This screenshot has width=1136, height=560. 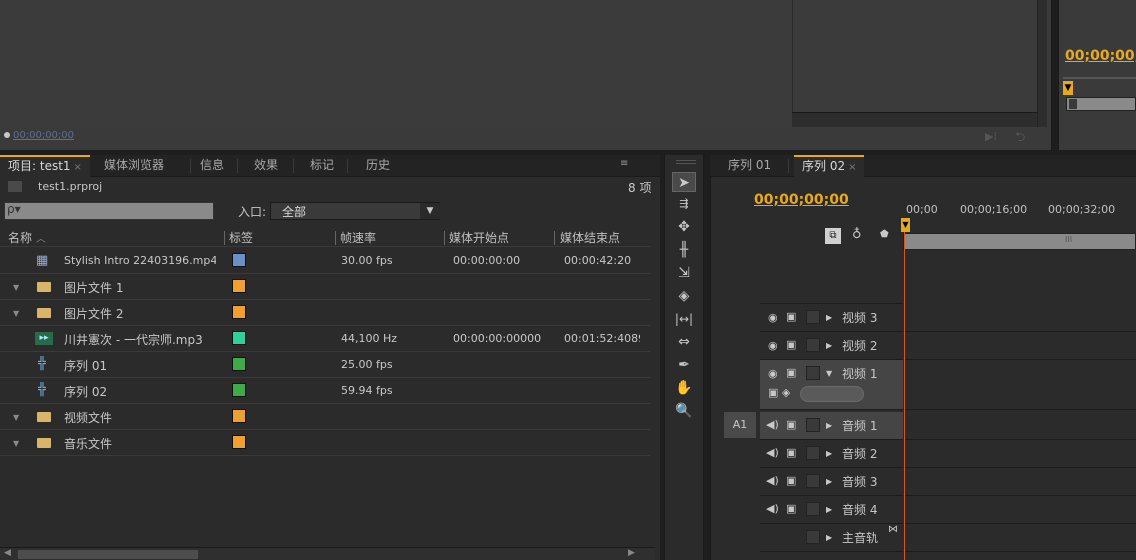 I want to click on tab-markers: 标记, so click(x=322, y=166).